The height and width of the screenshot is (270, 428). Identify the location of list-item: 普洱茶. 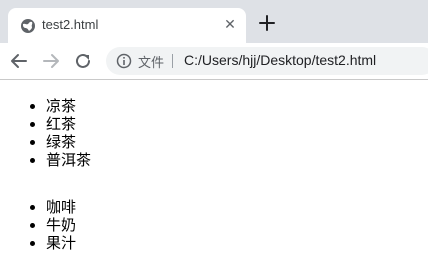
(68, 160).